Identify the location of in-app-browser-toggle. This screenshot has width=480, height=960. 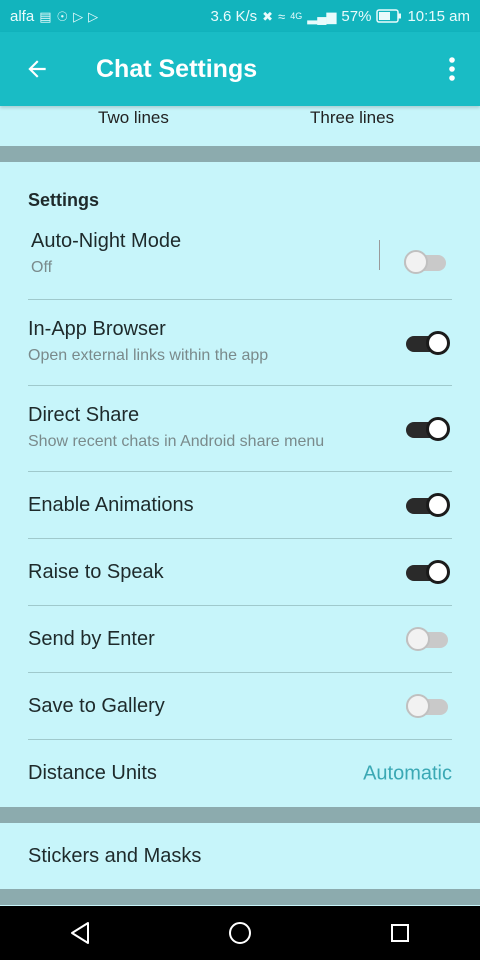
(428, 342).